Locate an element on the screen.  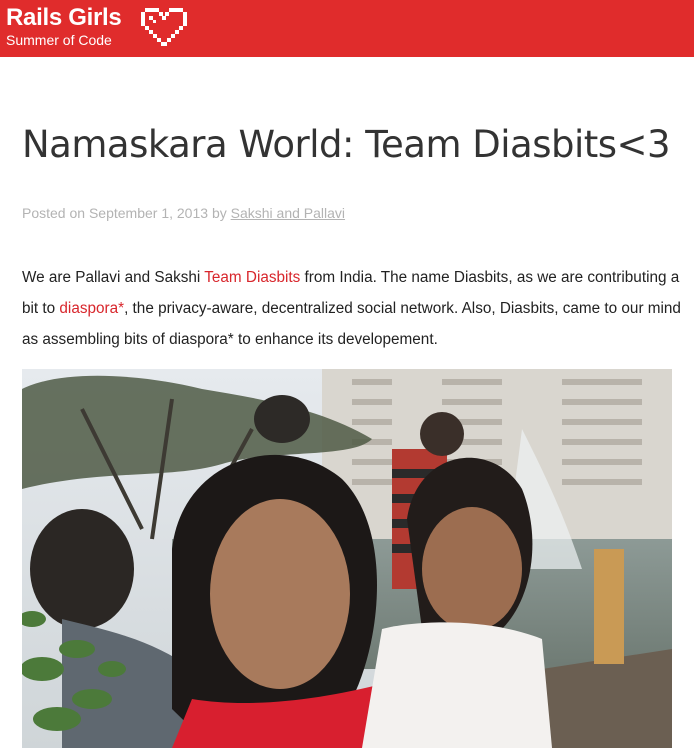
body-text-1: We are Pallavi and Sakshi is located at coordinates (113, 277).